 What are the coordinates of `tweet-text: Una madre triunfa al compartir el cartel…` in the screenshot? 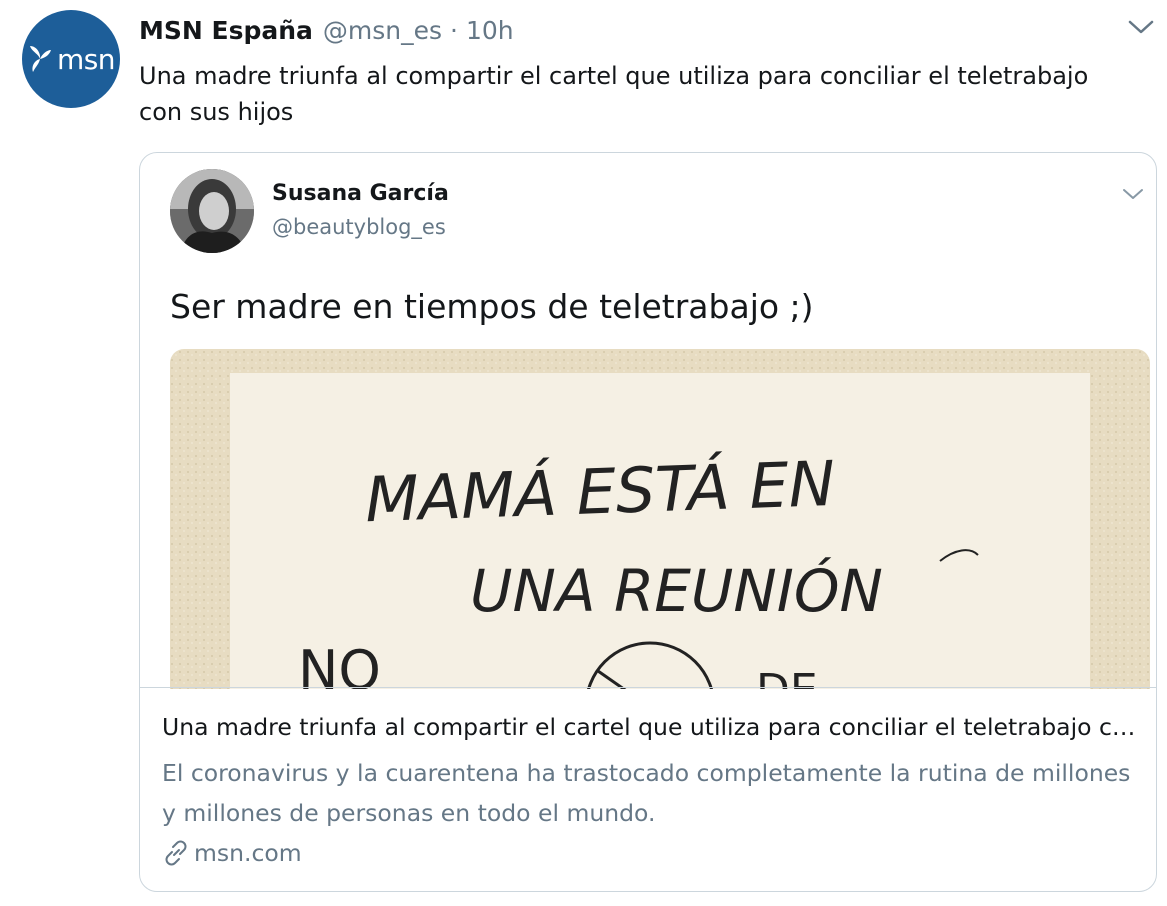 It's located at (614, 94).